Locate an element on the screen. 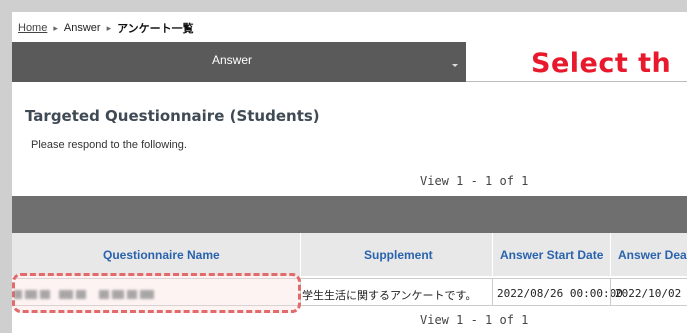  window-top-border is located at coordinates (343, 6).